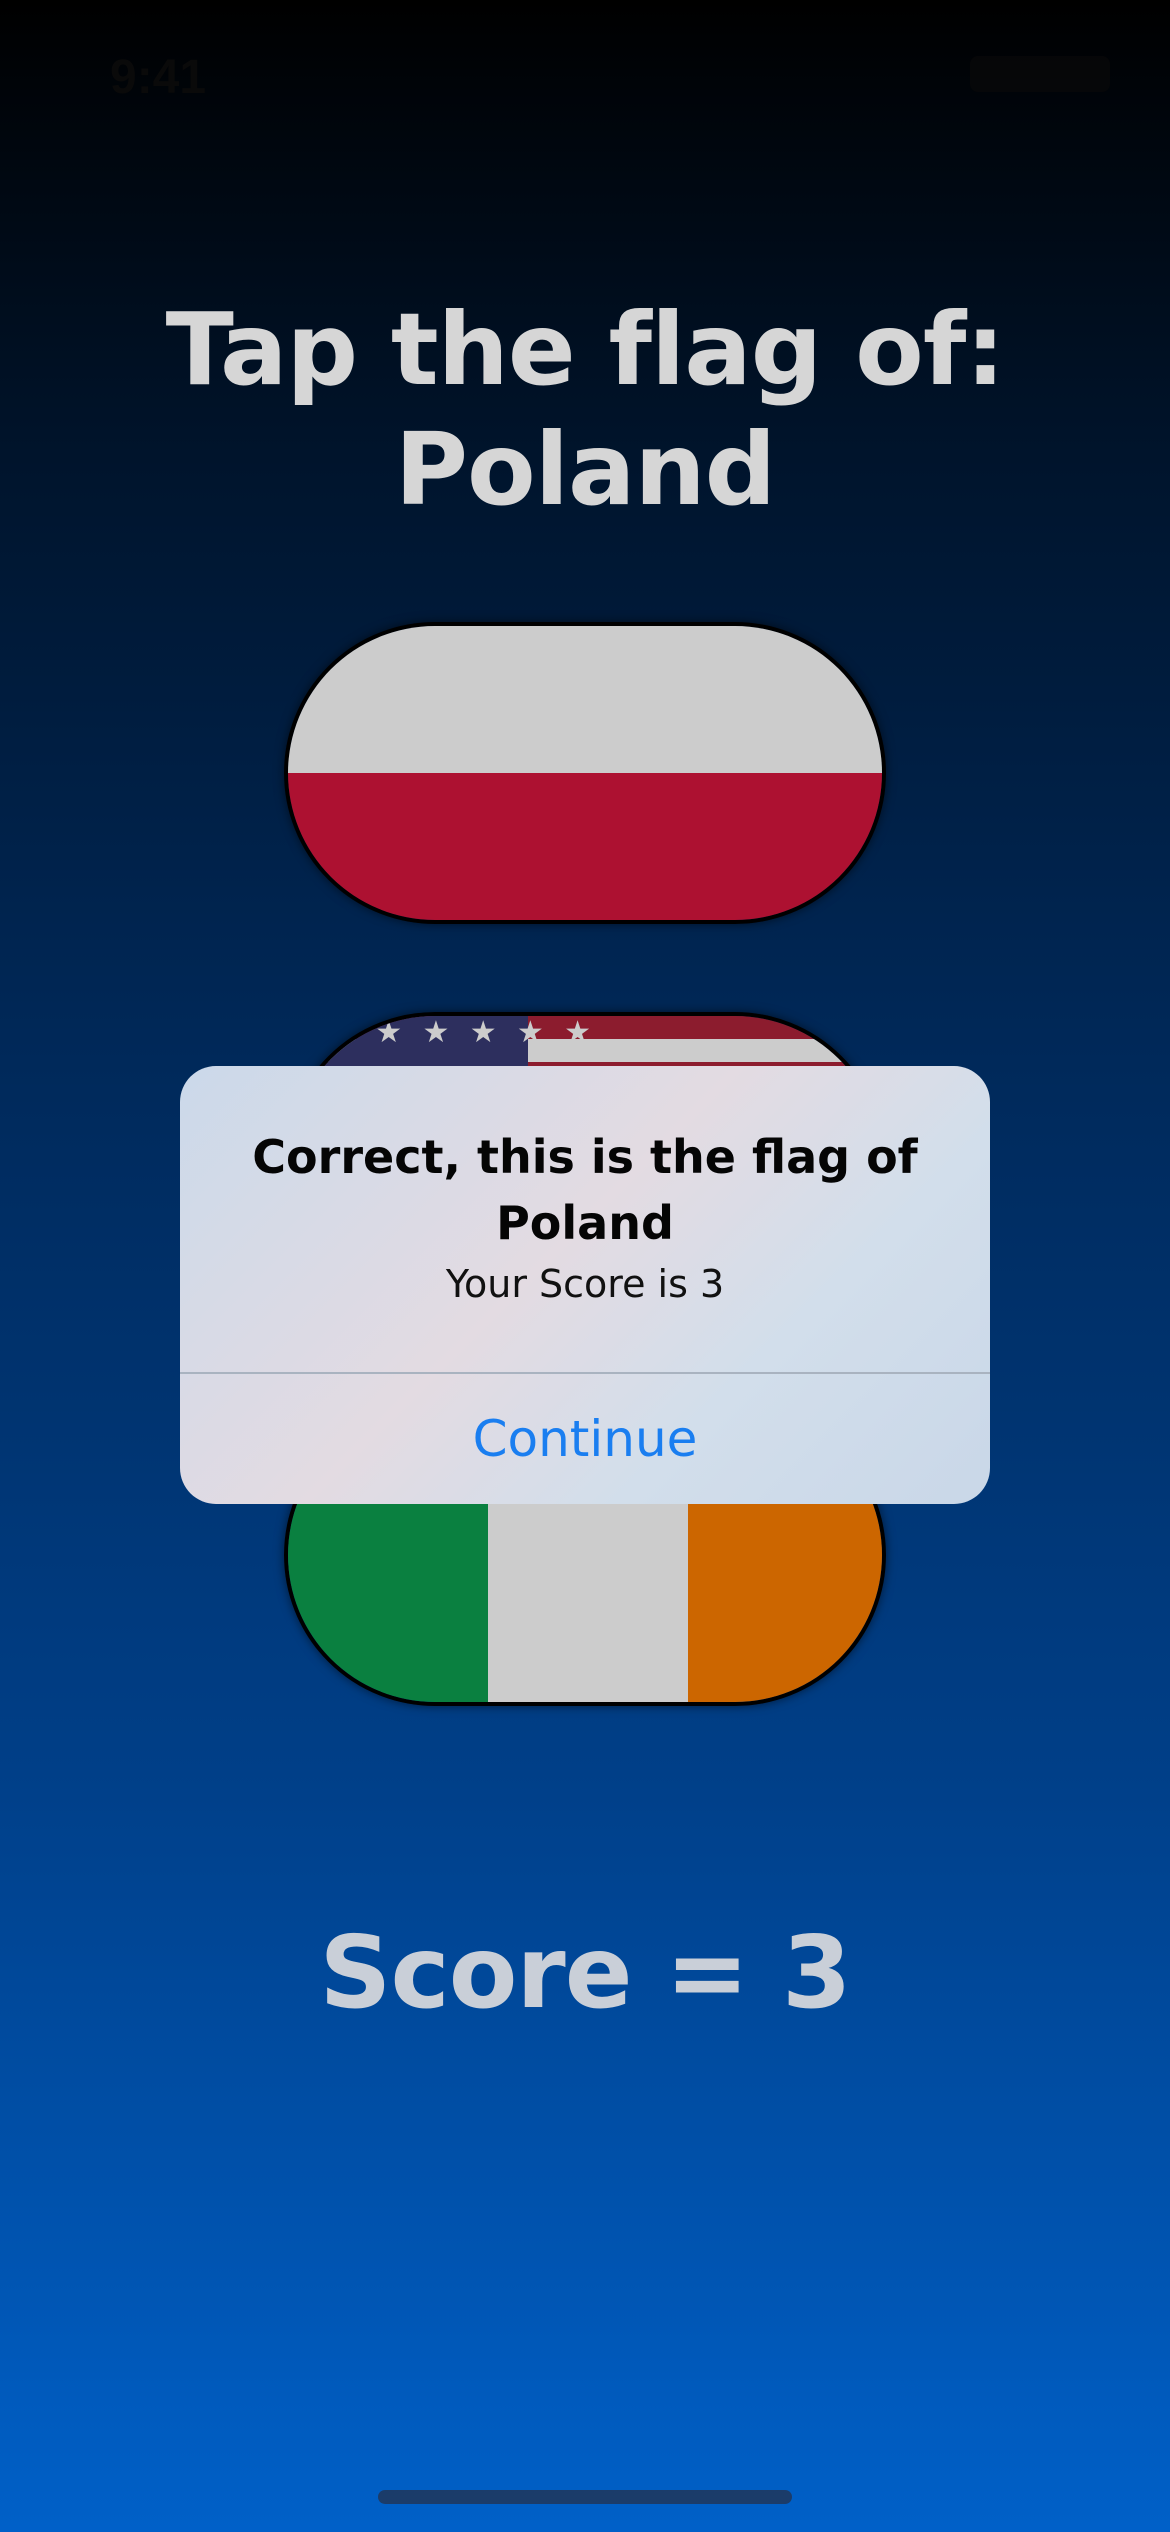 The height and width of the screenshot is (2532, 1170). What do you see at coordinates (585, 349) in the screenshot?
I see `prompt-line: Tap the flag of:` at bounding box center [585, 349].